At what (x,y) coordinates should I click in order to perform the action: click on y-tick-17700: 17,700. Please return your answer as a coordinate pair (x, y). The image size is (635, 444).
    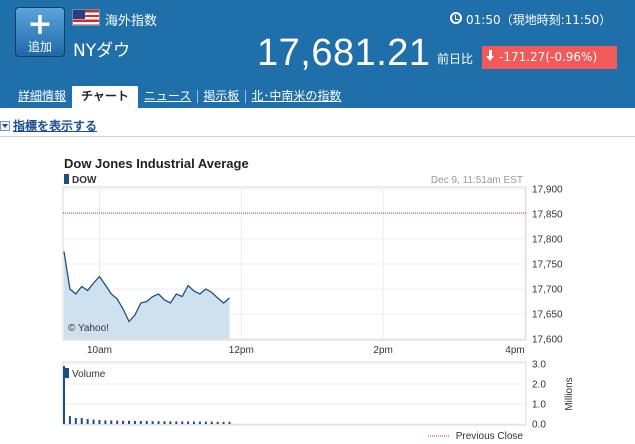
    Looking at the image, I should click on (547, 290).